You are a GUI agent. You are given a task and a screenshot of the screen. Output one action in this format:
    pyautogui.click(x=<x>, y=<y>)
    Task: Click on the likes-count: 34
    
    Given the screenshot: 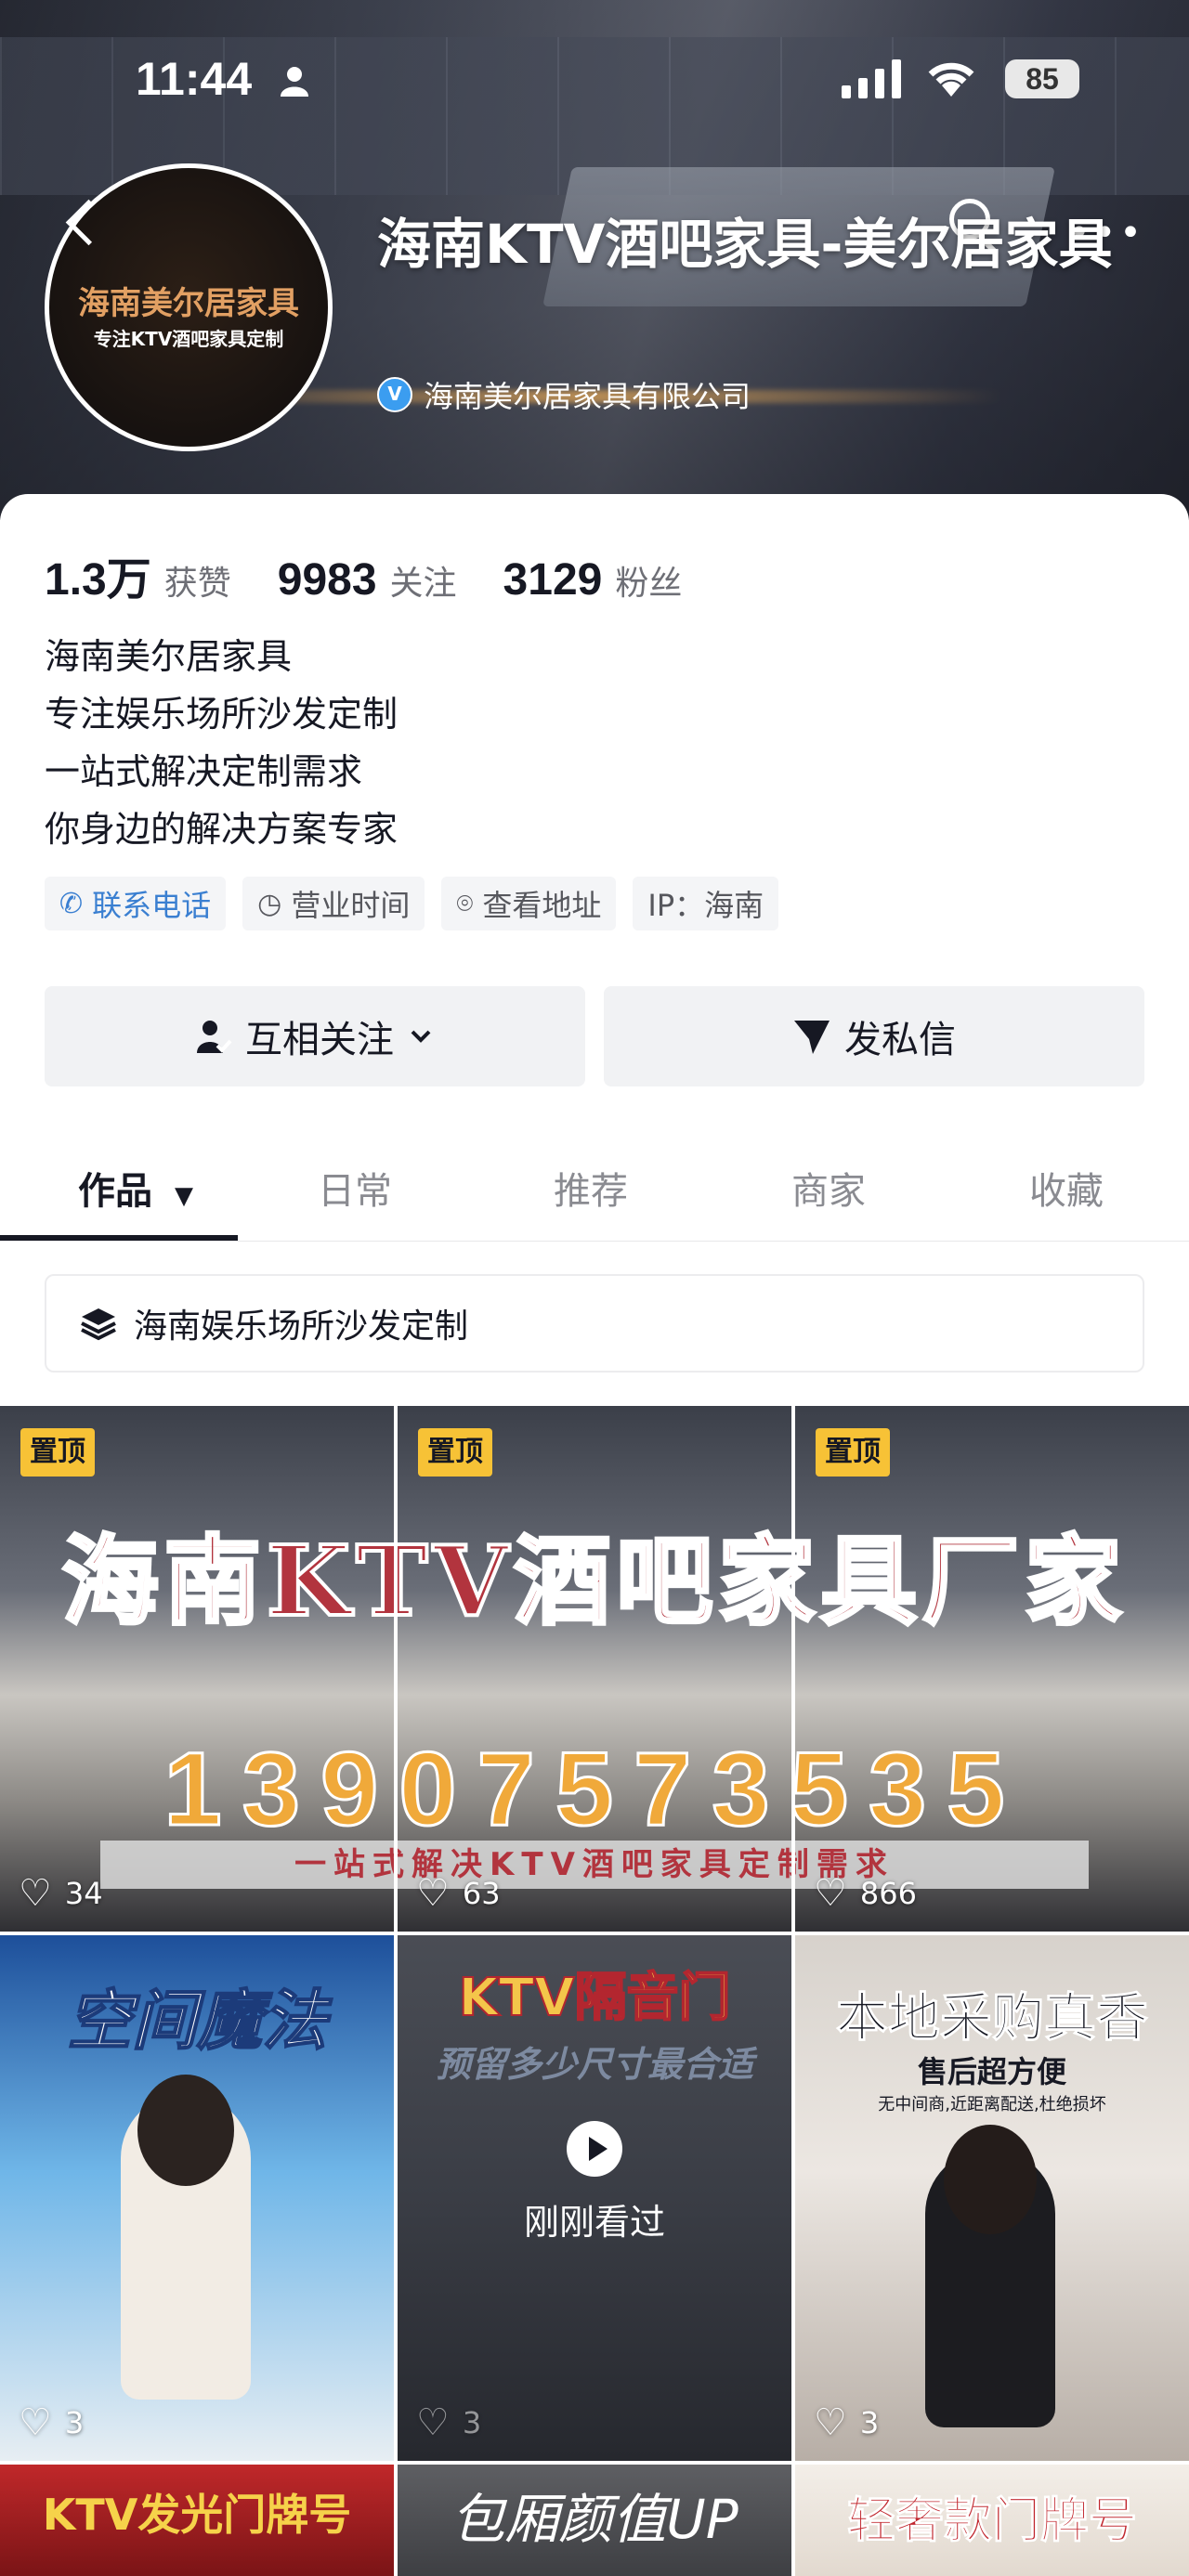 What is the action you would take?
    pyautogui.click(x=84, y=1894)
    